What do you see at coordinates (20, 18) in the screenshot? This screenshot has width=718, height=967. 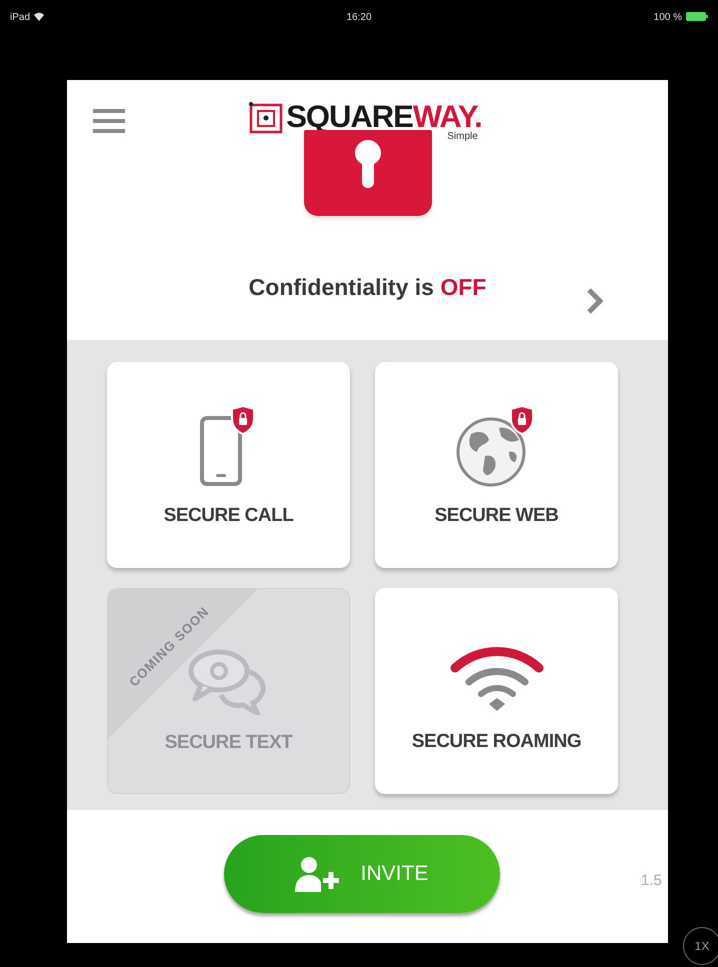 I see `device-name: iPad` at bounding box center [20, 18].